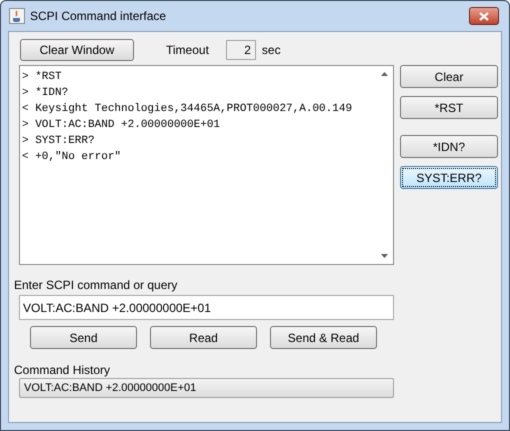 This screenshot has width=510, height=431. Describe the element at coordinates (206, 307) in the screenshot. I see `command-field: VOLT:AC:BAND +2.00000000E+01` at that location.